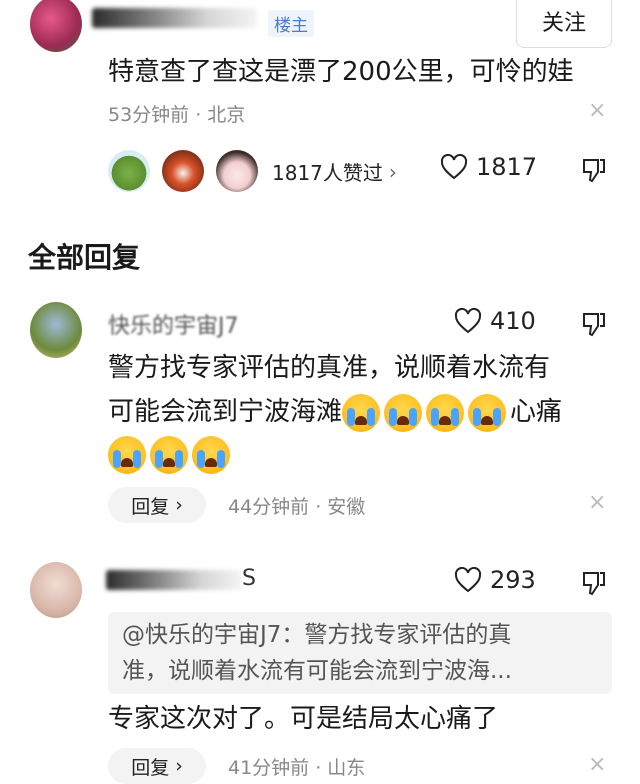 The width and height of the screenshot is (640, 784). I want to click on author-name: 快乐的宇宙J7, so click(173, 324).